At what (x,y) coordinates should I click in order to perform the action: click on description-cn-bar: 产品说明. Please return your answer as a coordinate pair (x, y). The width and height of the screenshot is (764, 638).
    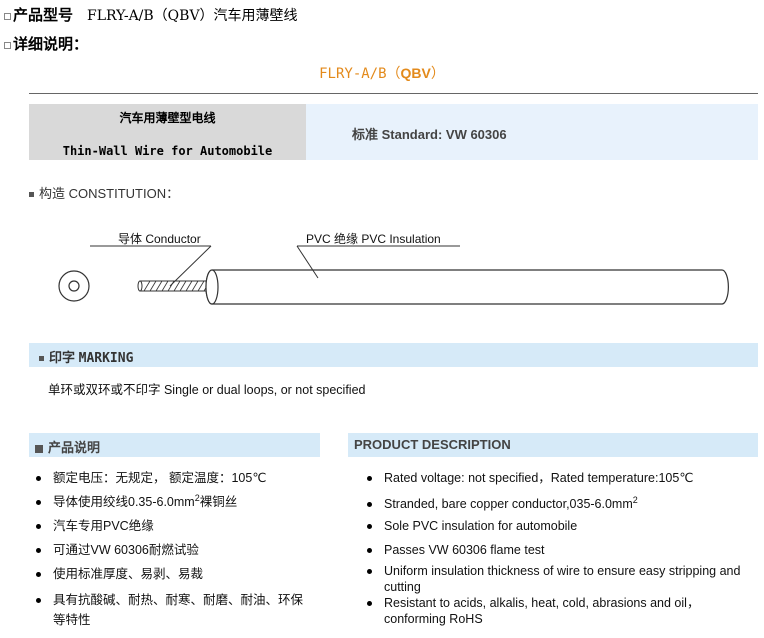
    Looking at the image, I should click on (174, 445).